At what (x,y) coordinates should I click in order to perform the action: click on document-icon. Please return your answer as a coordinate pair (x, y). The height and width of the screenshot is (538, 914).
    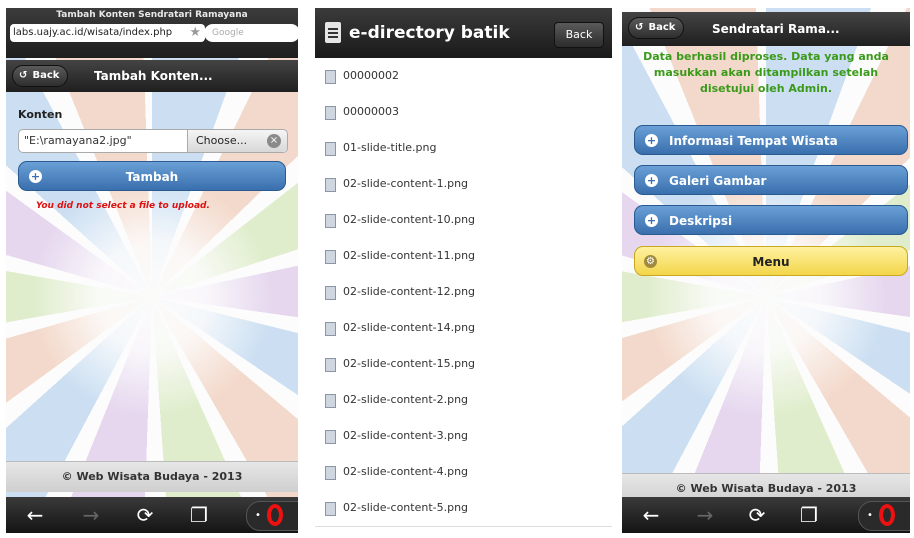
    Looking at the image, I should click on (333, 32).